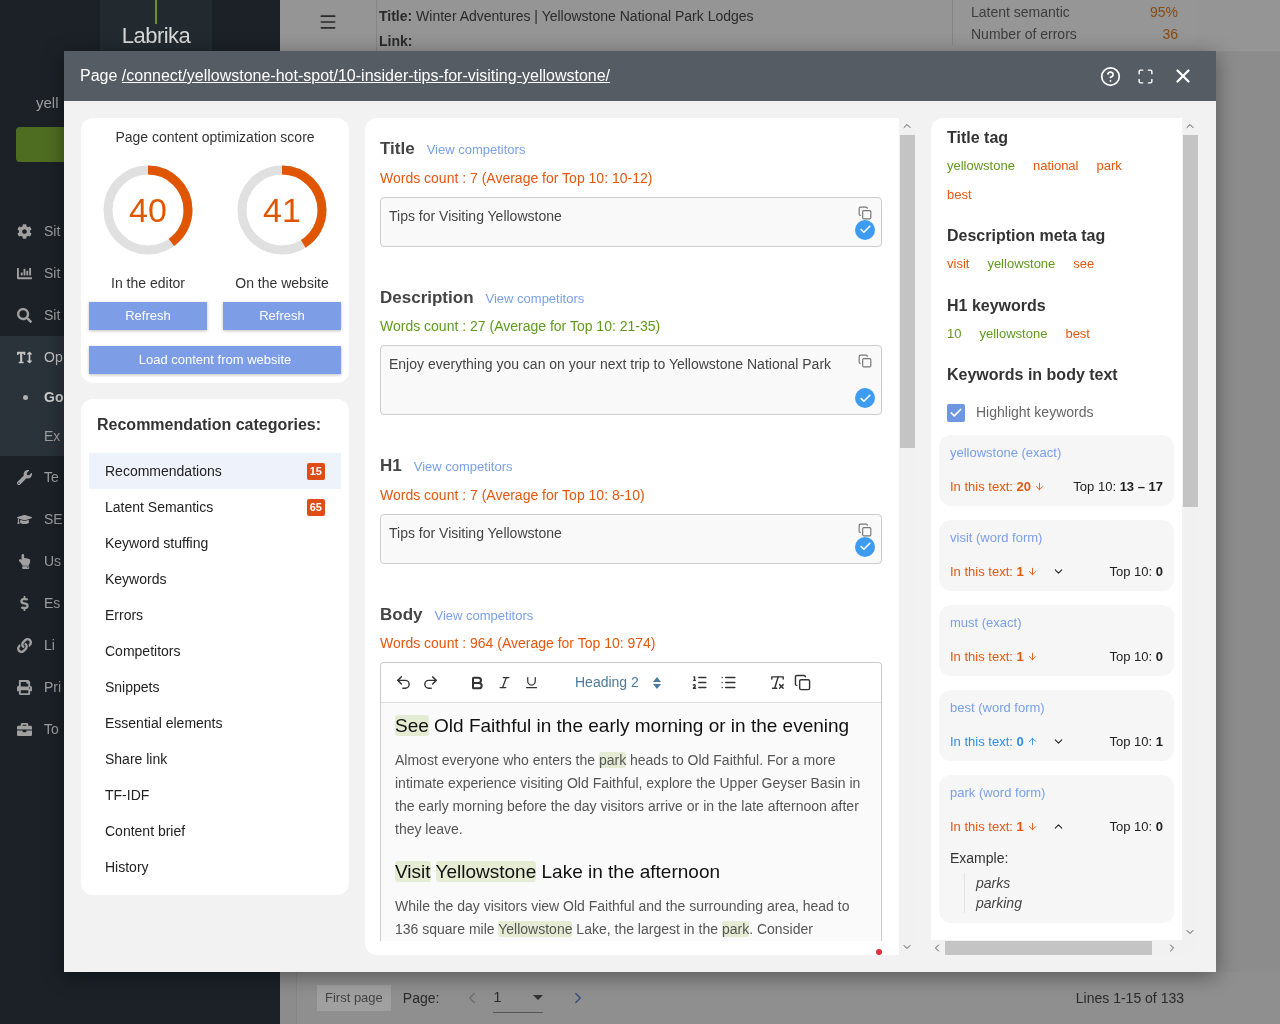 This screenshot has width=1280, height=1024. I want to click on italic-icon, so click(504, 682).